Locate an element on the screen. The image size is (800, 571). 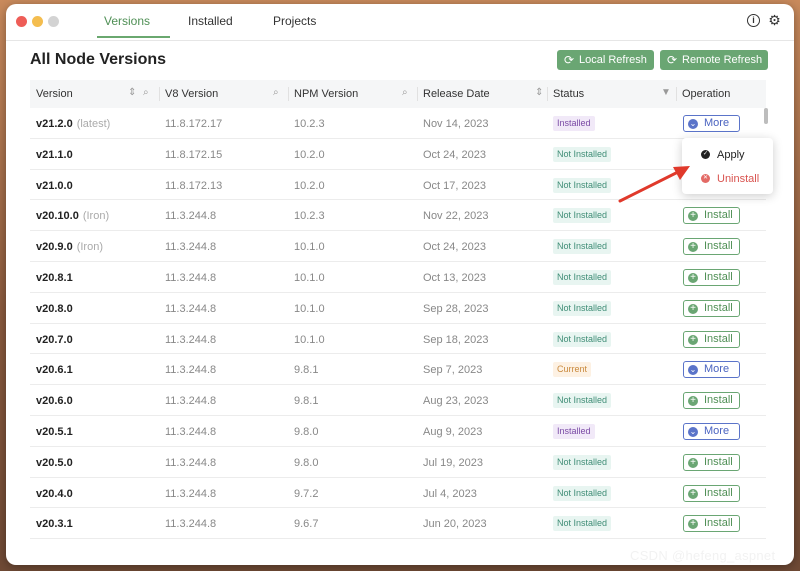
version-cell: v20.5.0 is located at coordinates (54, 463).